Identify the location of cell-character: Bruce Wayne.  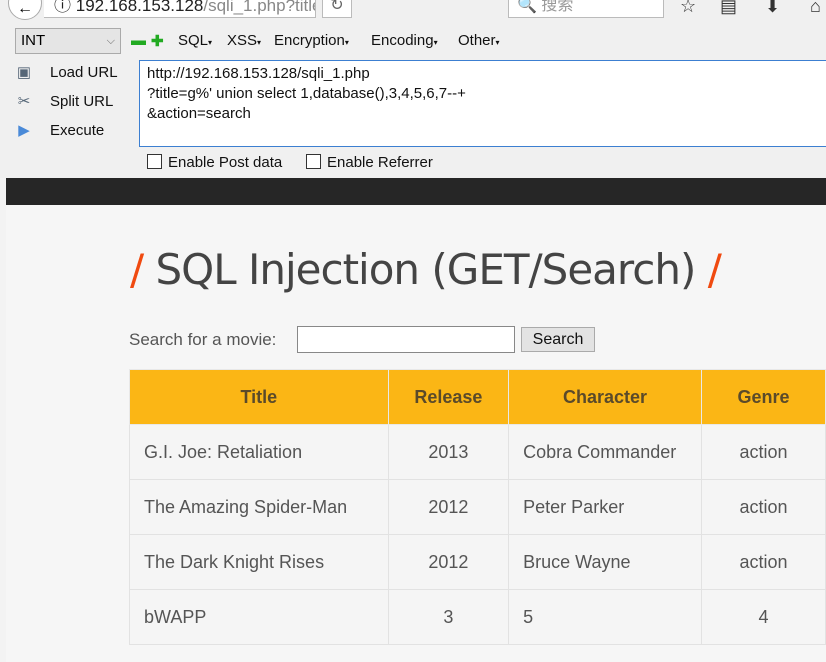
(605, 562).